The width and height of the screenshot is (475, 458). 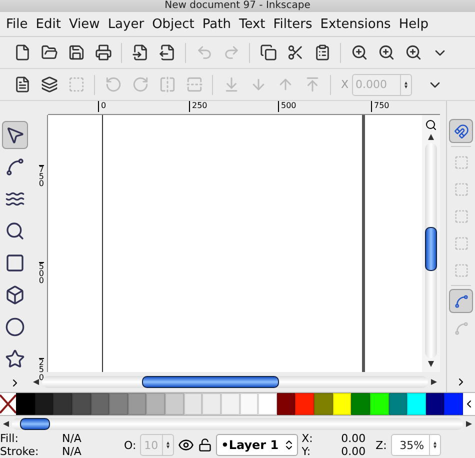 I want to click on rotate-left-icon, so click(x=113, y=84).